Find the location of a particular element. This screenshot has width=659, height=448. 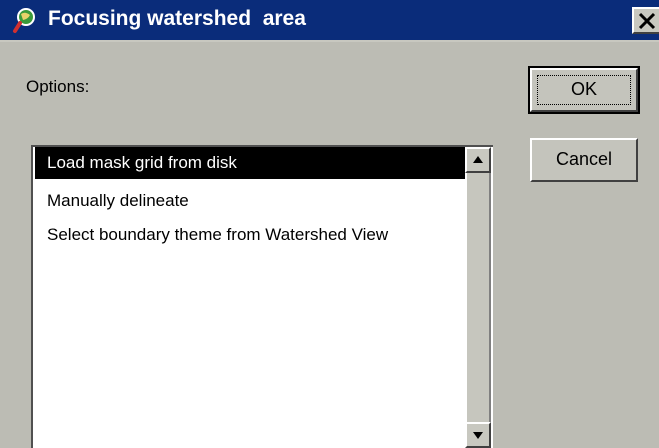

list-item: Manually delineate is located at coordinates (250, 201).